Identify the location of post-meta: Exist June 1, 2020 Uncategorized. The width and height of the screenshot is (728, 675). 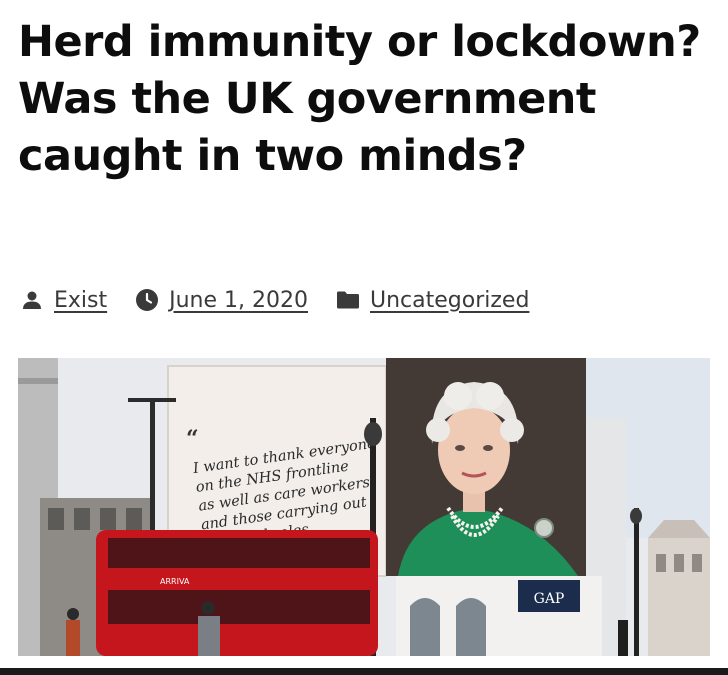
(288, 300).